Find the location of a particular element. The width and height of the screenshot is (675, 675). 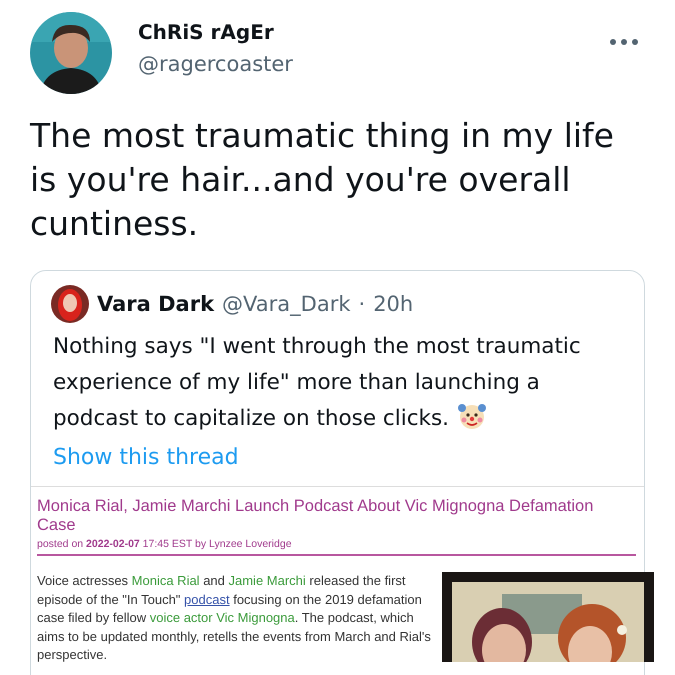

name-link: voice actor Vic Mignogna is located at coordinates (222, 617).